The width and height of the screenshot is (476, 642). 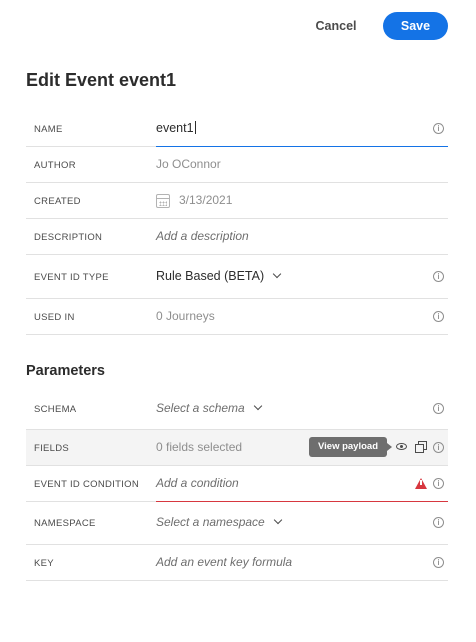 I want to click on description-row: DESCRIPTION Add a description, so click(x=237, y=237).